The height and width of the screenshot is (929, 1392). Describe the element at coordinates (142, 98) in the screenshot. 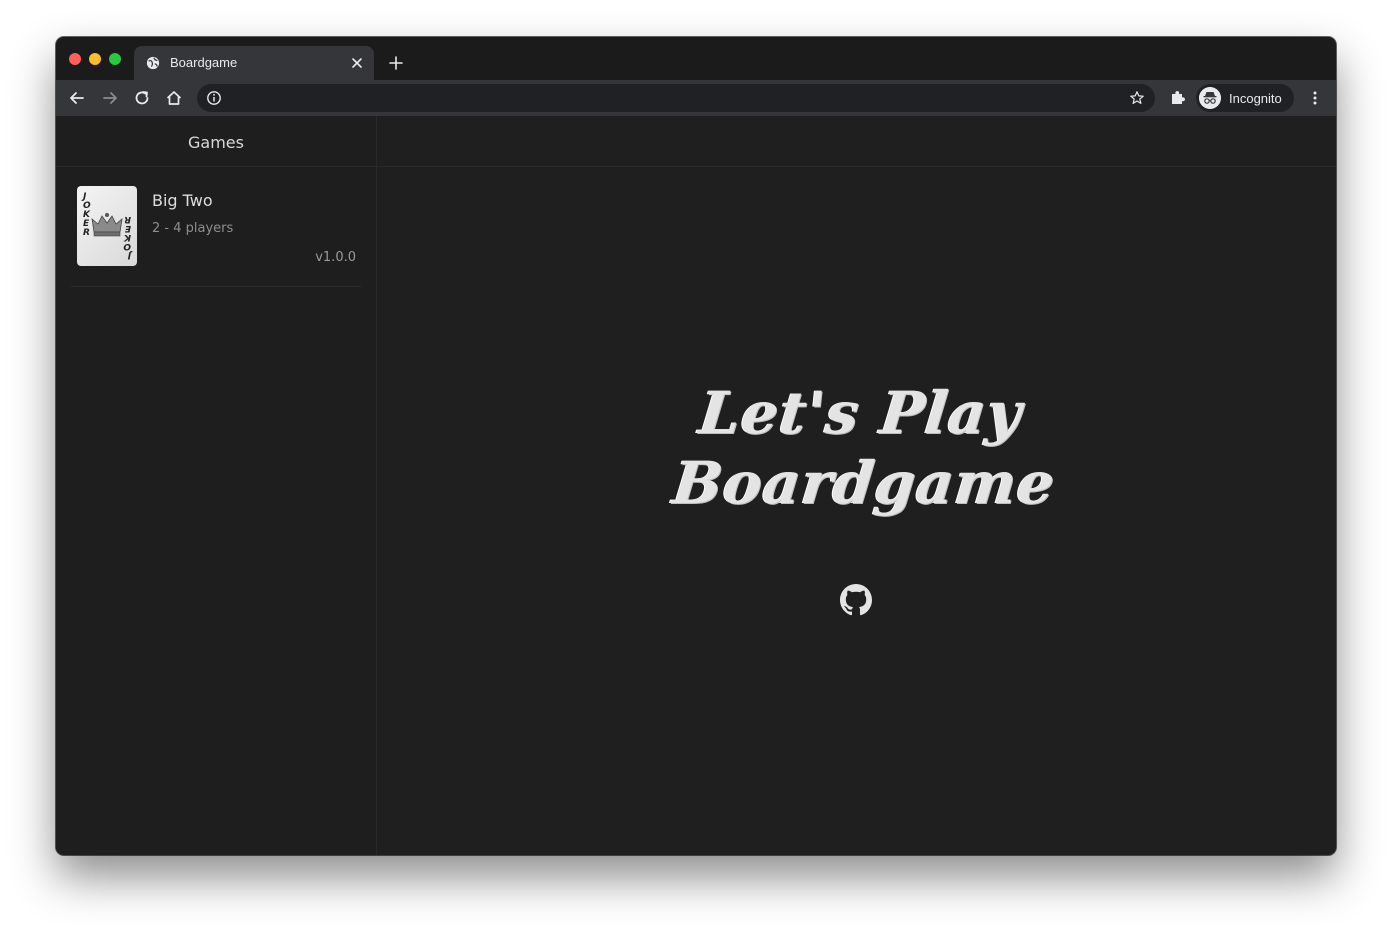

I see `reload-icon` at that location.